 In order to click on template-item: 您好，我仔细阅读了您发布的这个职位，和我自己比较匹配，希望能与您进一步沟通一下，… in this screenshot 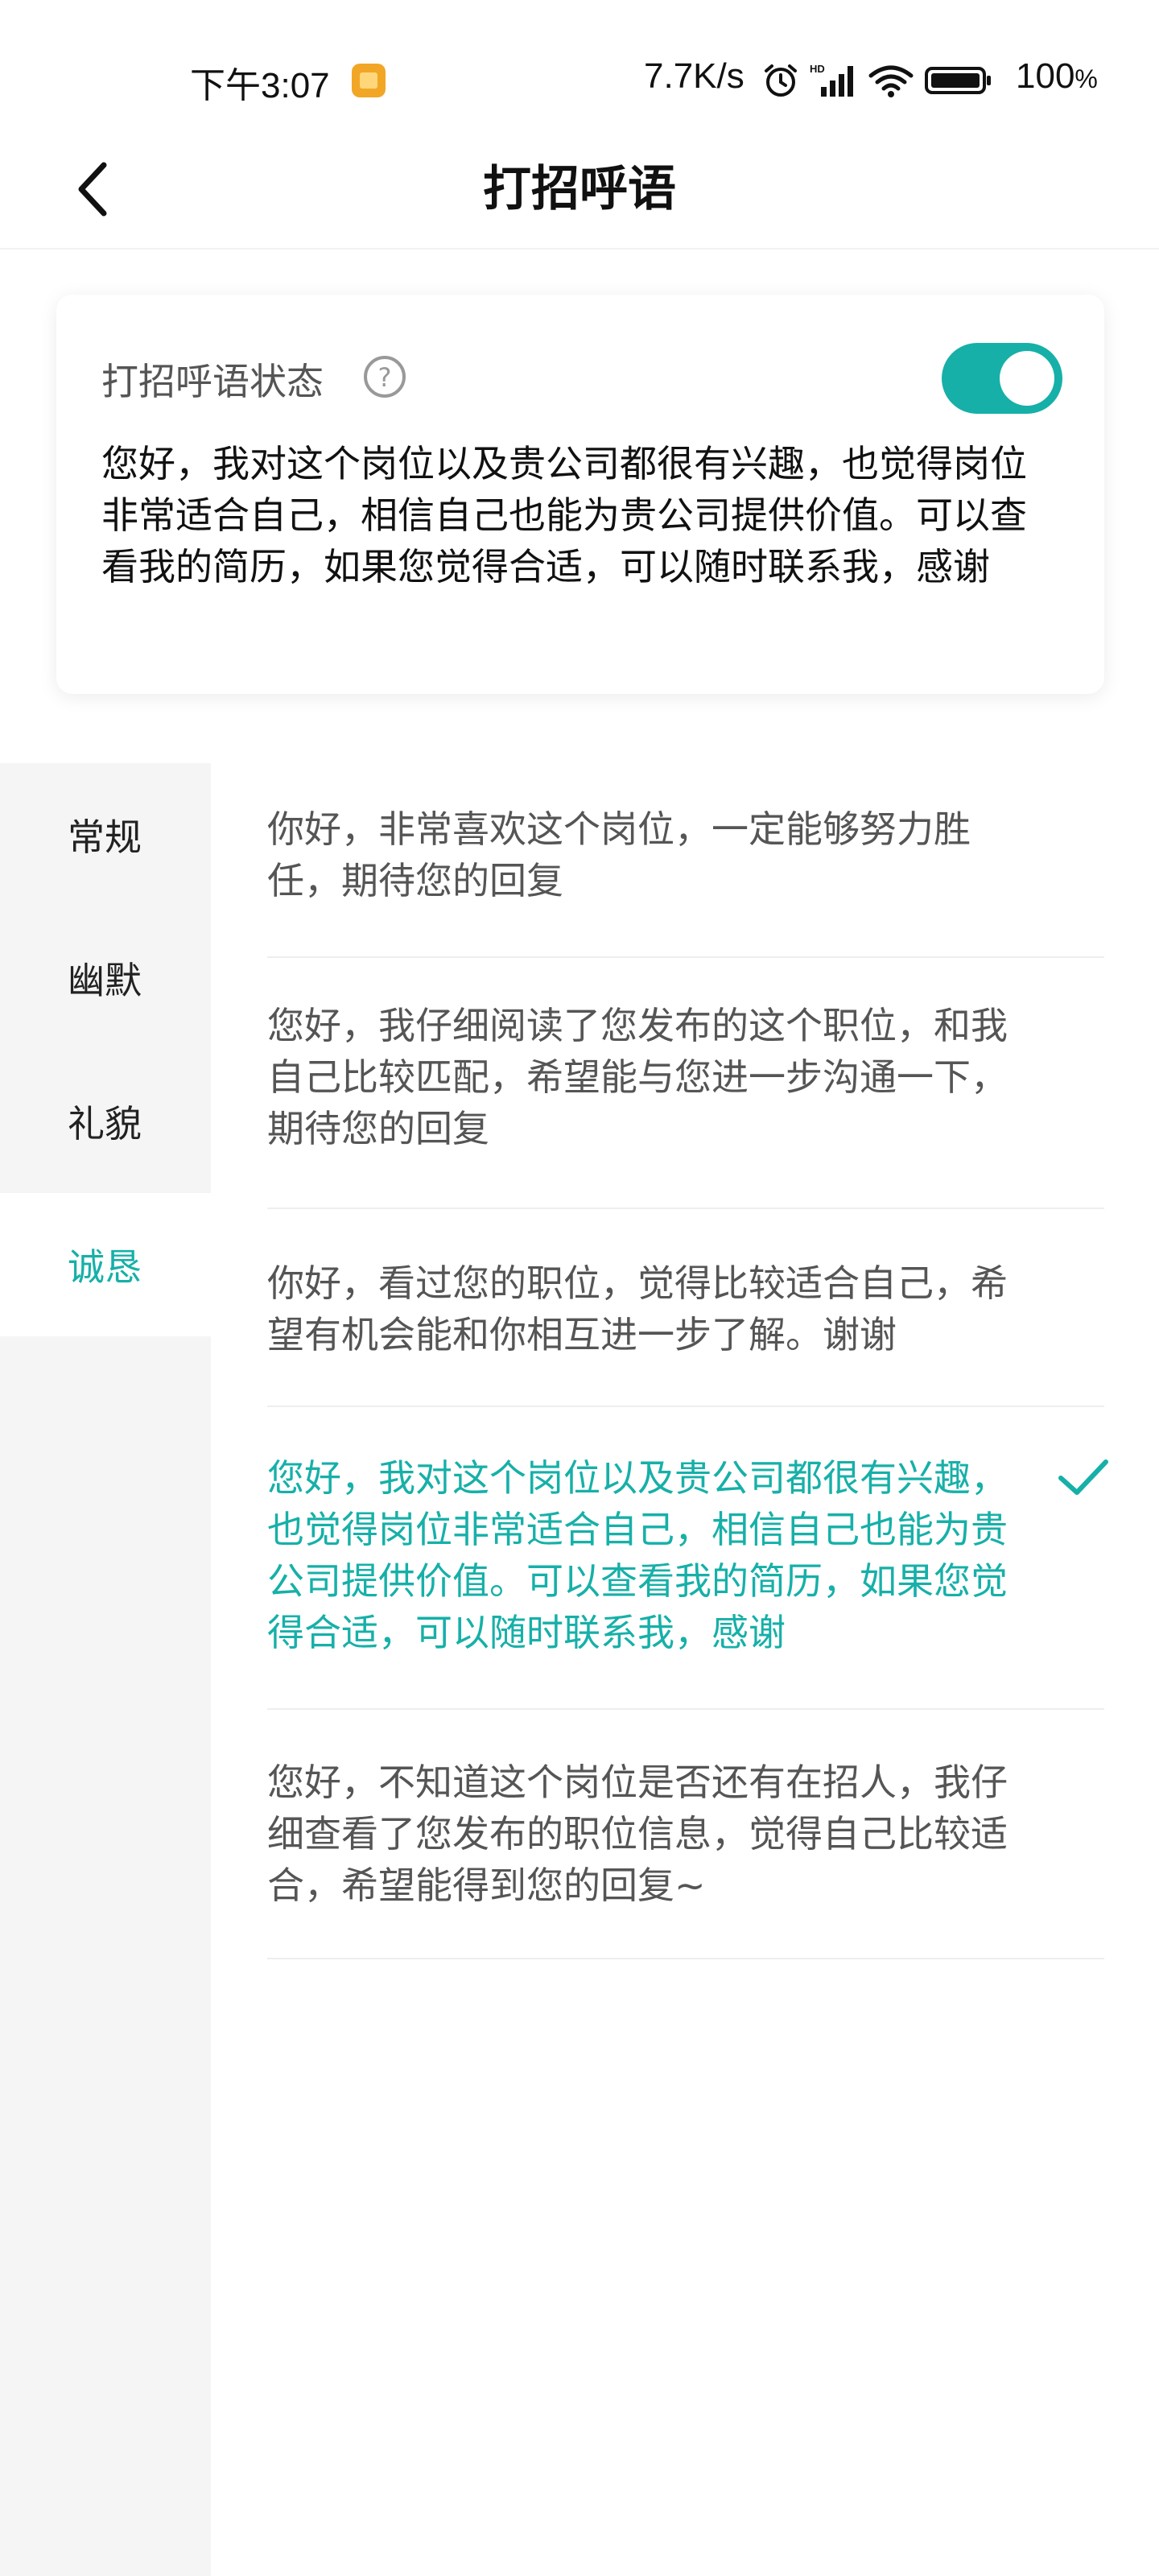, I will do `click(685, 1083)`.